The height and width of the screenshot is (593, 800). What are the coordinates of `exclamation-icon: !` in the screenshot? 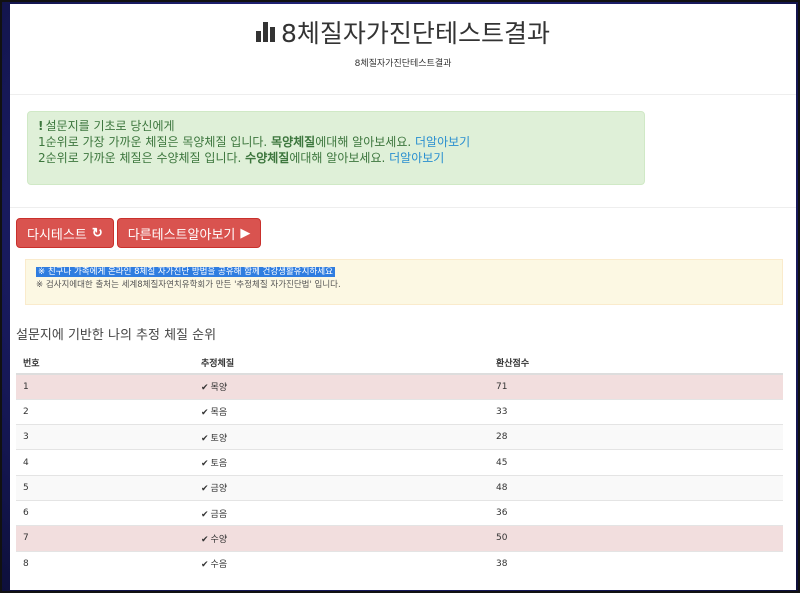 It's located at (41, 126).